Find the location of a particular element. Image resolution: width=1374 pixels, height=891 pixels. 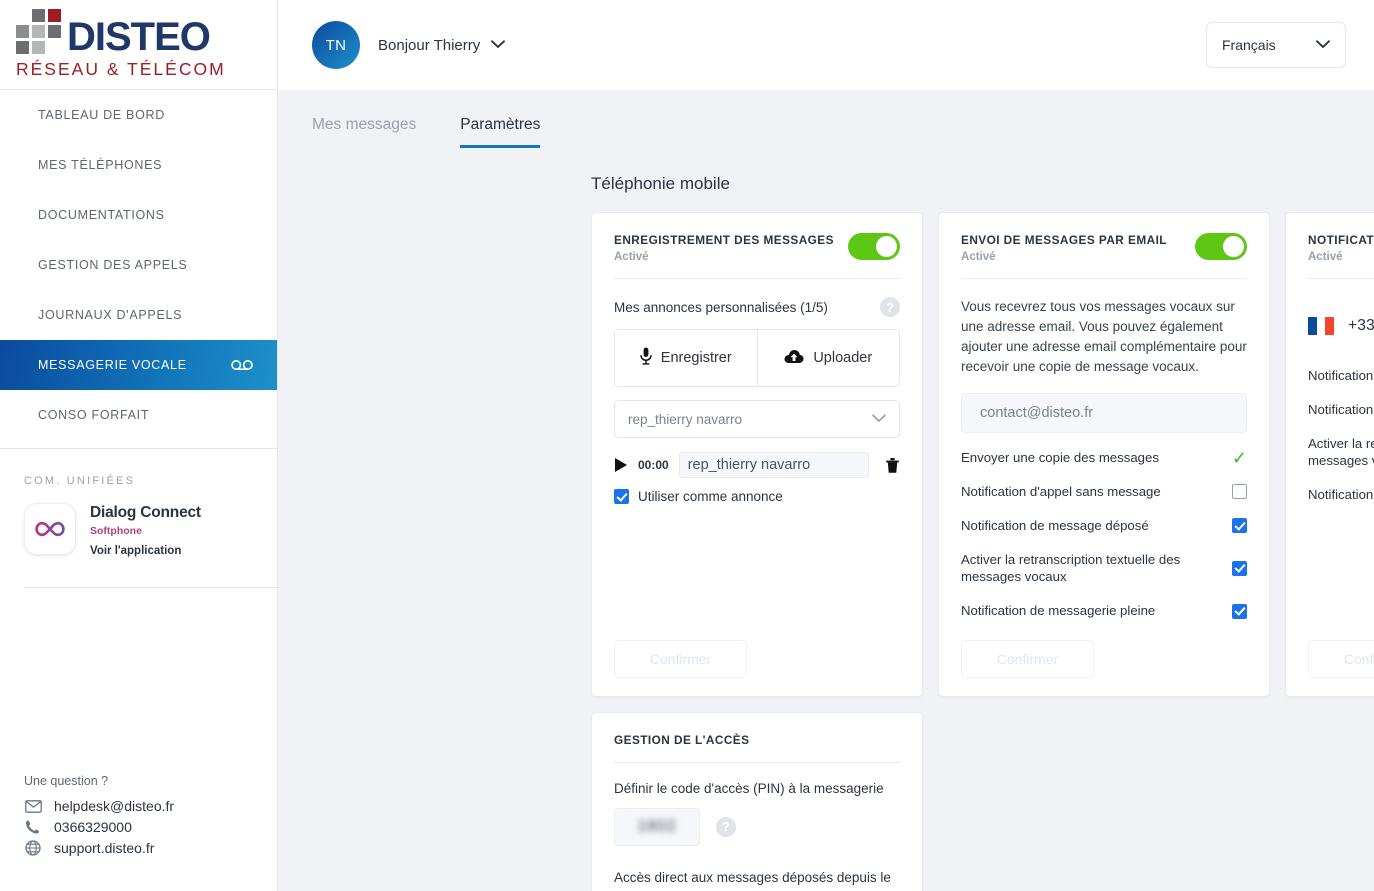

microphone-icon is located at coordinates (646, 358).